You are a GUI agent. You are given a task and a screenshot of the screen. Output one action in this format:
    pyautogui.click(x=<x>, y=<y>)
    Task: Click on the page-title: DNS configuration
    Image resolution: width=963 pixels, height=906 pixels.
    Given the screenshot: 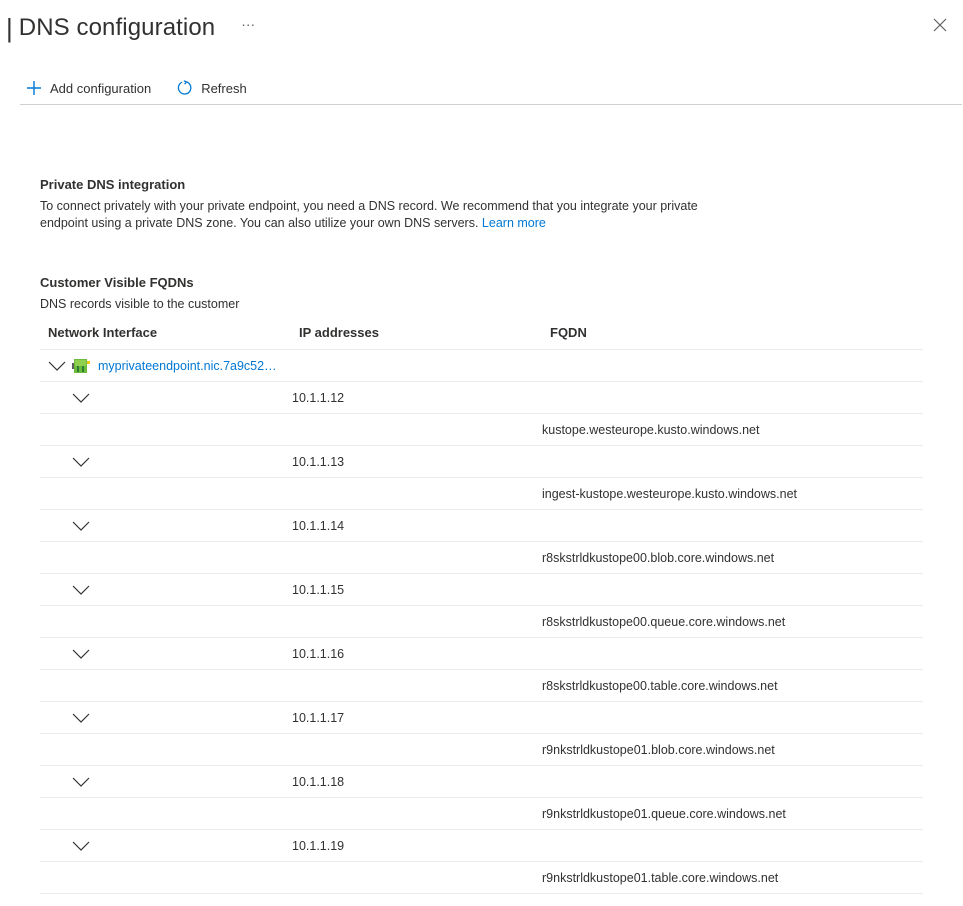 What is the action you would take?
    pyautogui.click(x=117, y=27)
    